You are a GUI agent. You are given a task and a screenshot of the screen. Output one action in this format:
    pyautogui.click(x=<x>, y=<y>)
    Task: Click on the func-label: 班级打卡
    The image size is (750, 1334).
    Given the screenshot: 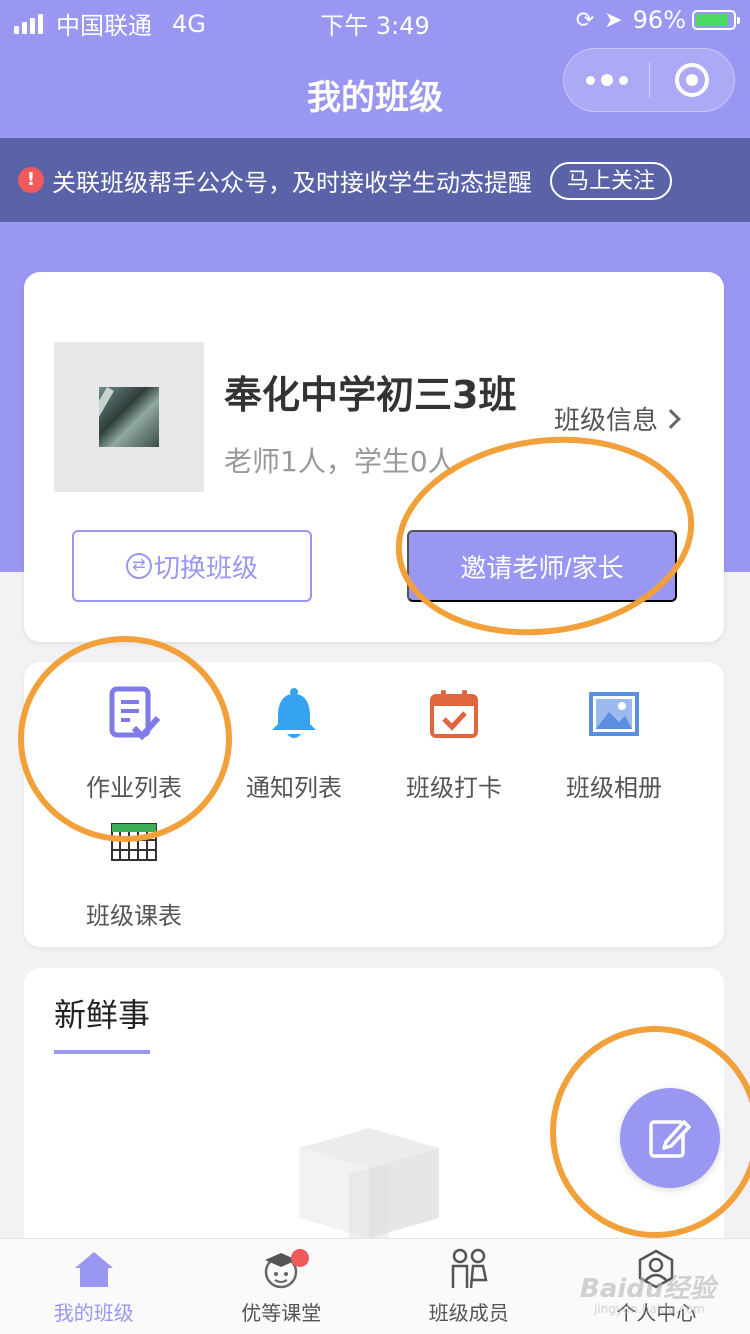 What is the action you would take?
    pyautogui.click(x=454, y=788)
    